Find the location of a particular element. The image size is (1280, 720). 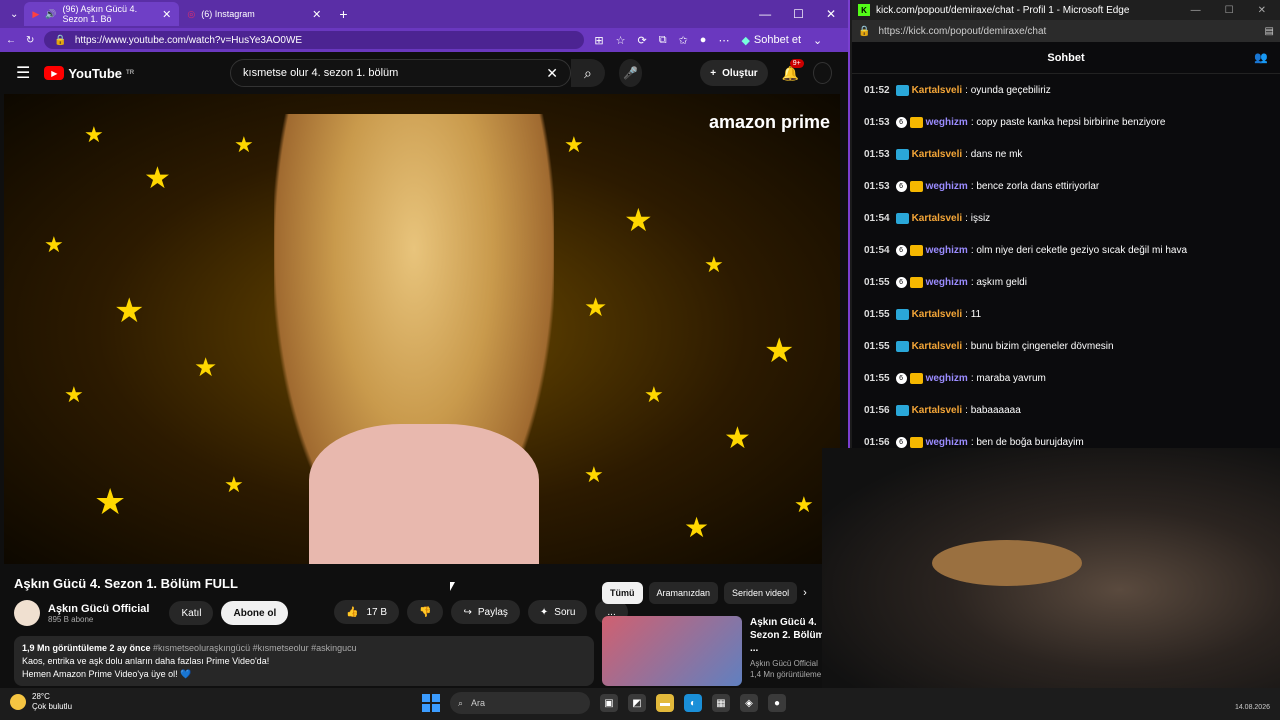

back-icon: ← is located at coordinates (11, 40).